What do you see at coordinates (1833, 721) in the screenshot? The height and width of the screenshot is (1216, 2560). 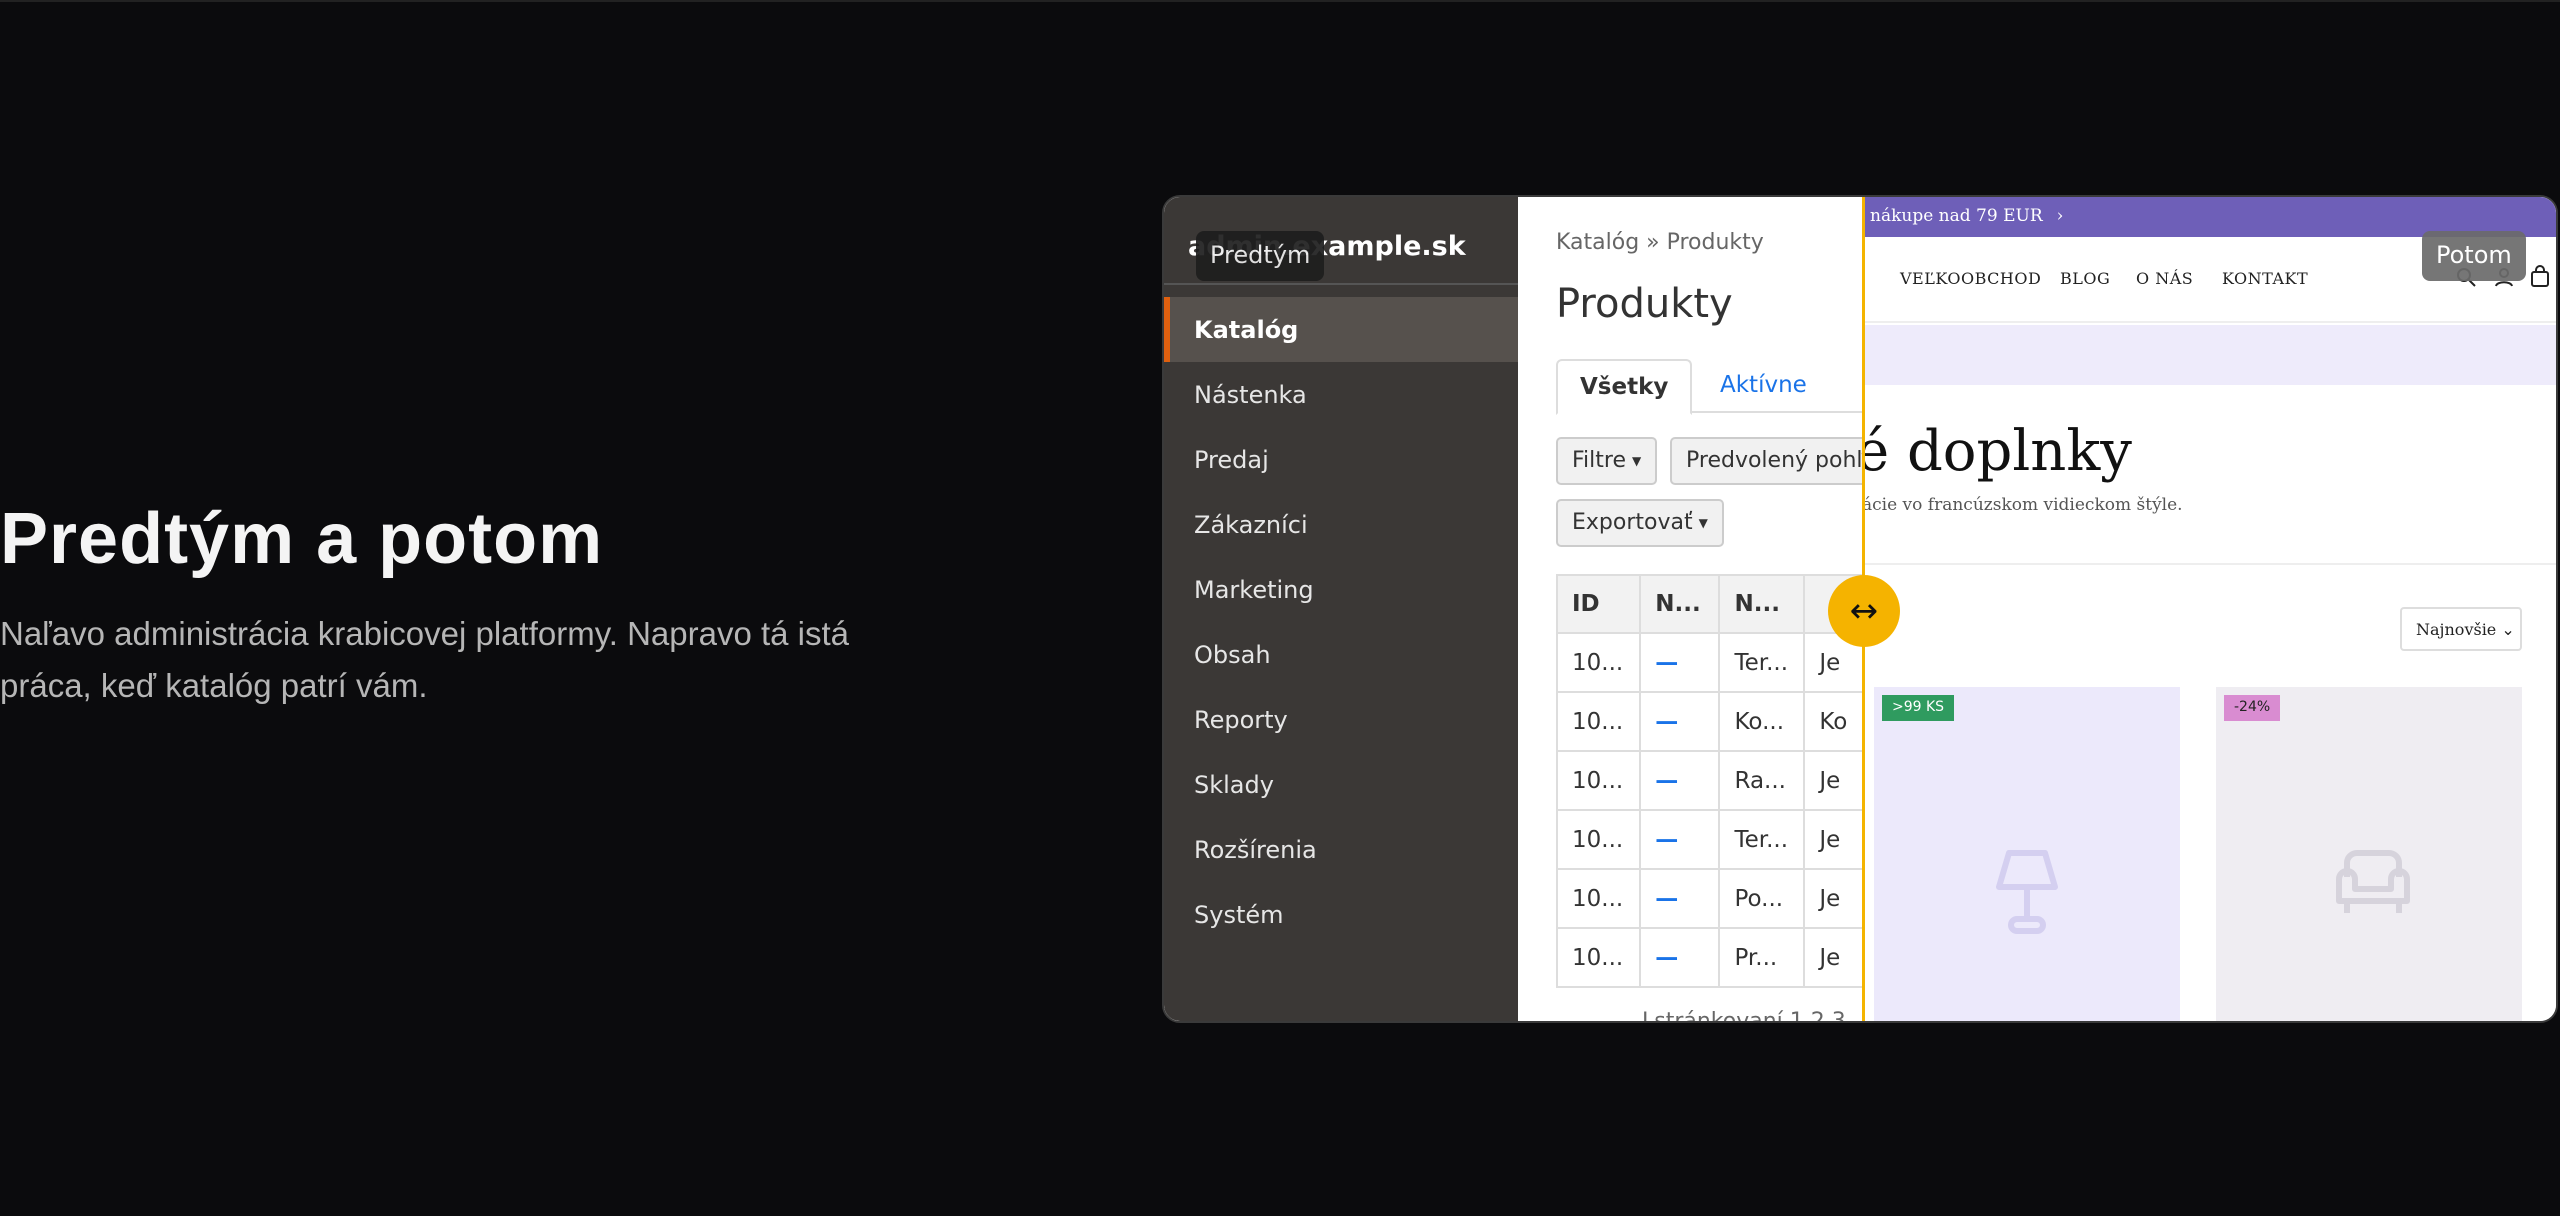 I see `table-cell: Ko` at bounding box center [1833, 721].